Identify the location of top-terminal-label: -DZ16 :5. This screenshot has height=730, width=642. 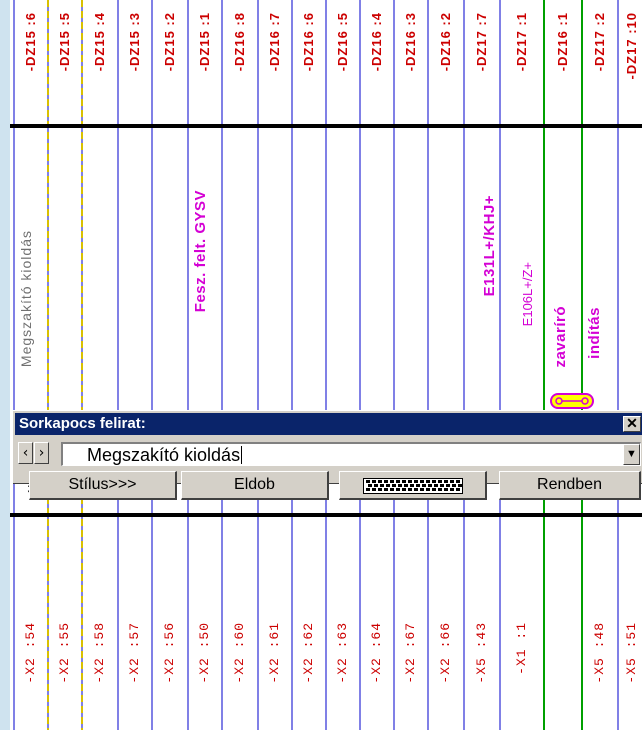
(342, 42).